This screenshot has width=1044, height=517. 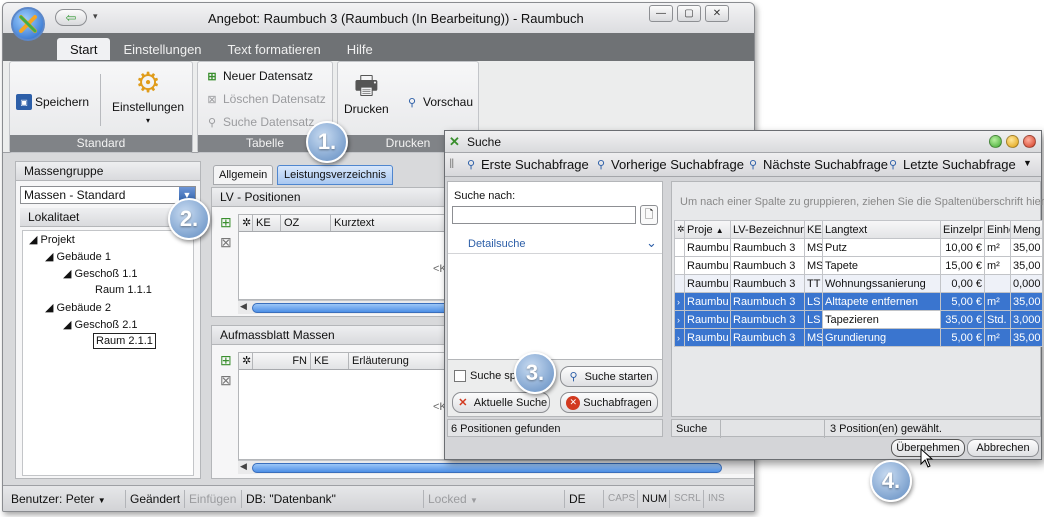 What do you see at coordinates (258, 76) in the screenshot?
I see `new-record-button: ⊞ Neuer Datensatz` at bounding box center [258, 76].